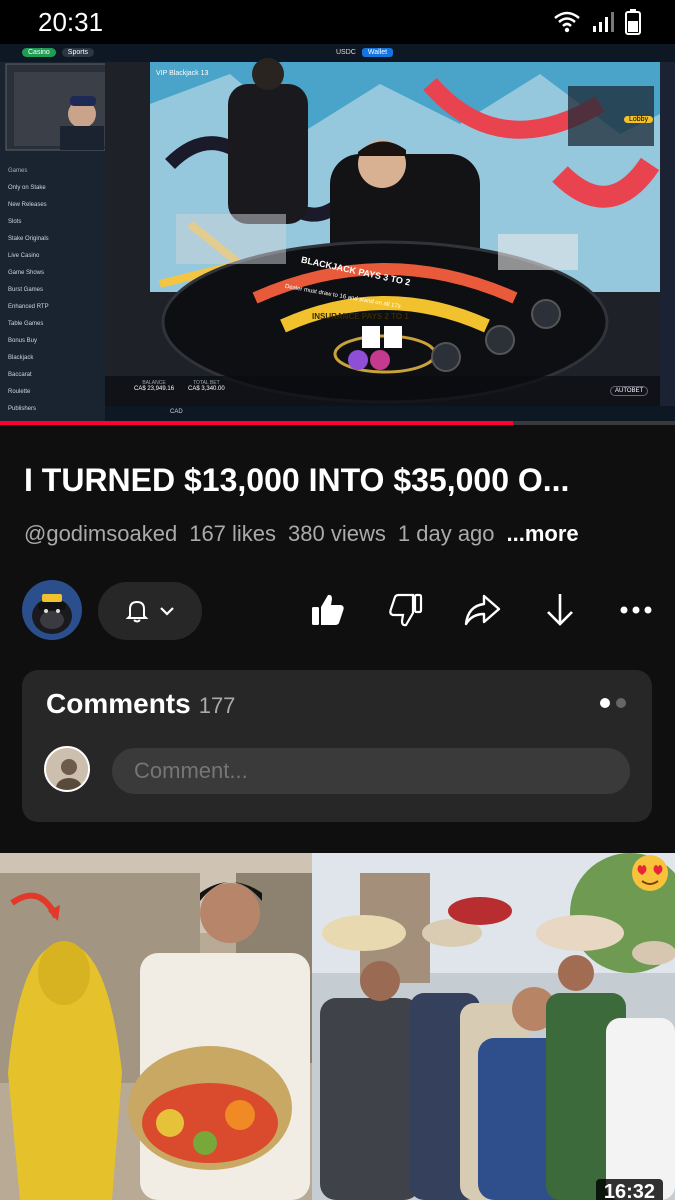 Image resolution: width=675 pixels, height=1200 pixels. I want to click on sidebar-item: Table Games, so click(55, 329).